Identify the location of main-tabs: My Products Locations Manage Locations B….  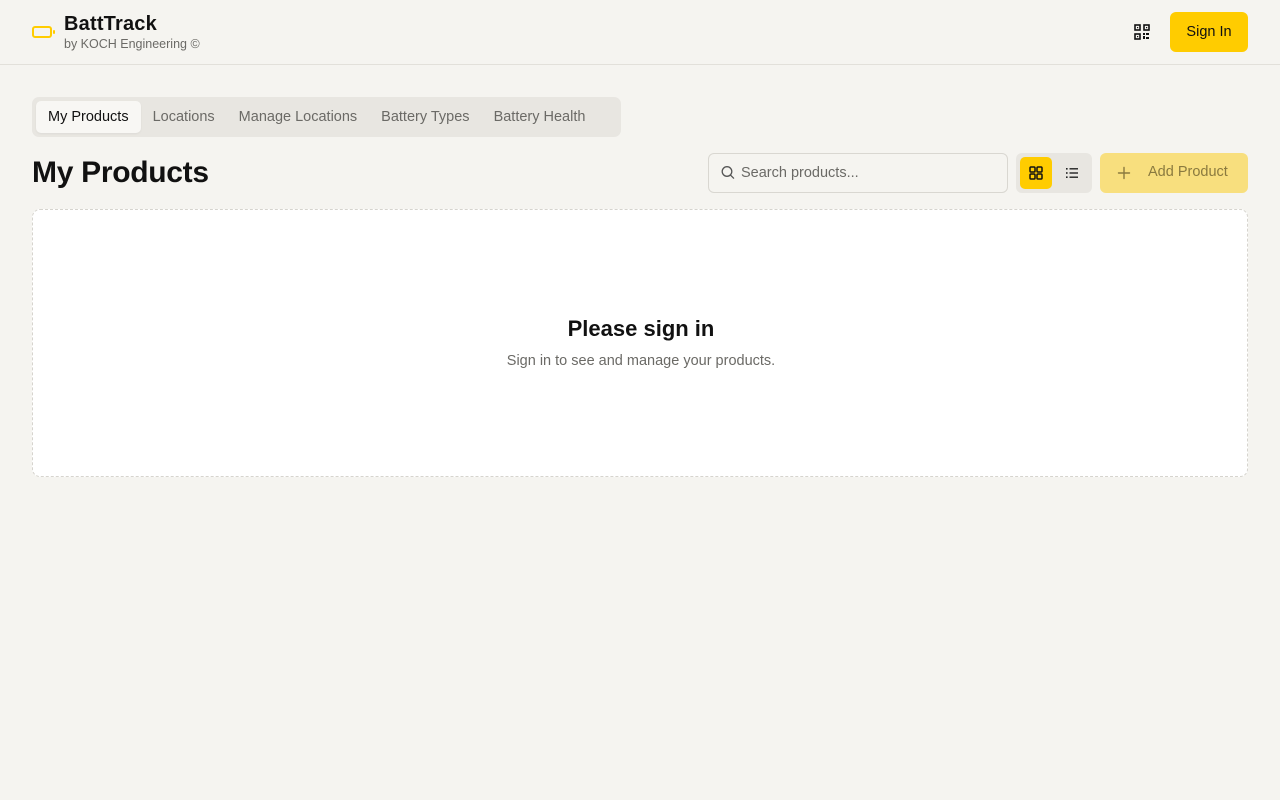
(326, 117).